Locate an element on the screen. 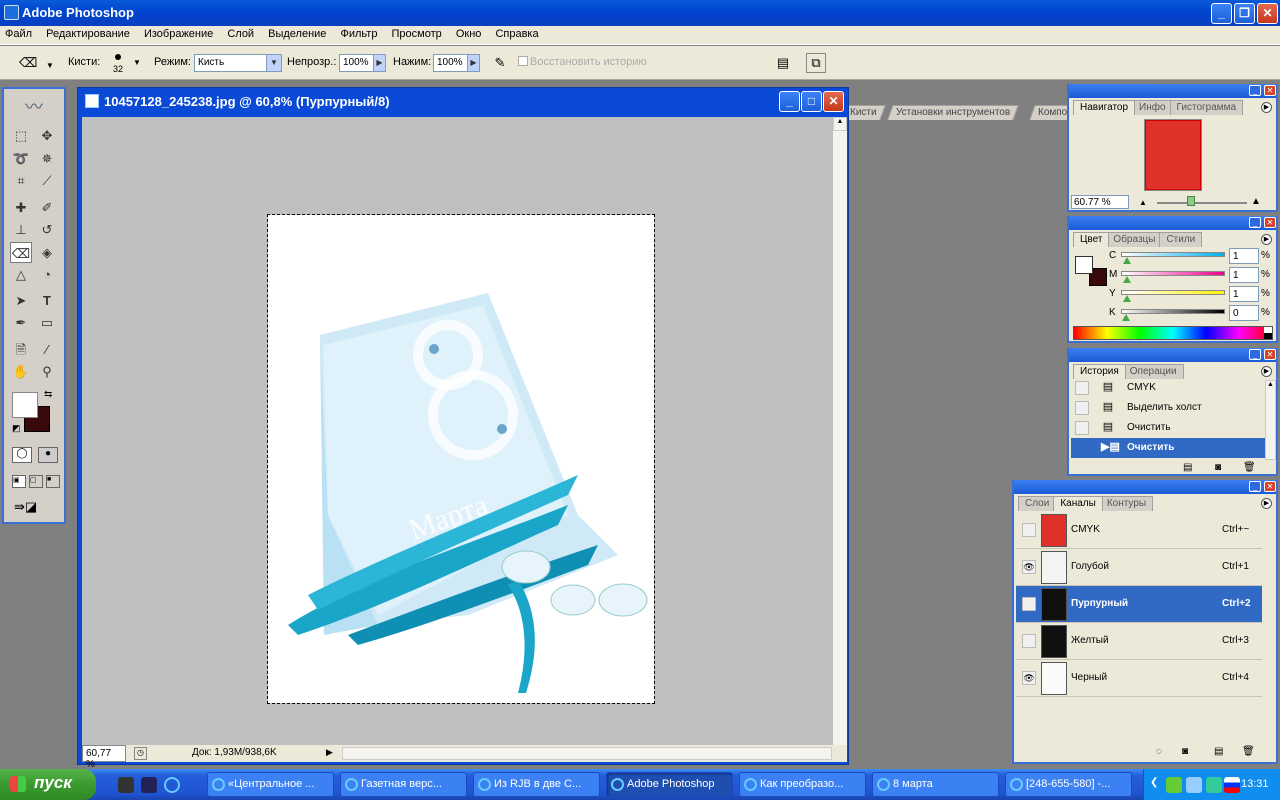 Image resolution: width=1280 pixels, height=800 pixels. scroll-up-icon: ▲ is located at coordinates (840, 124).